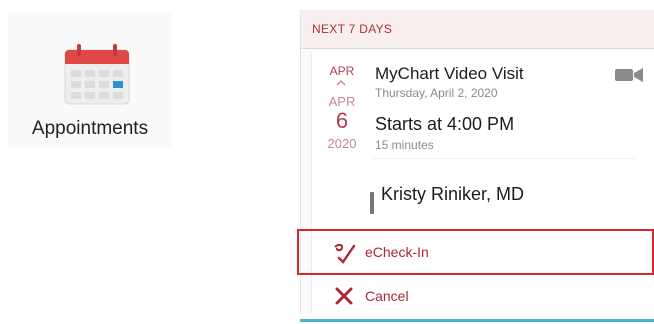 This screenshot has height=324, width=654. I want to click on video-camera-icon, so click(629, 75).